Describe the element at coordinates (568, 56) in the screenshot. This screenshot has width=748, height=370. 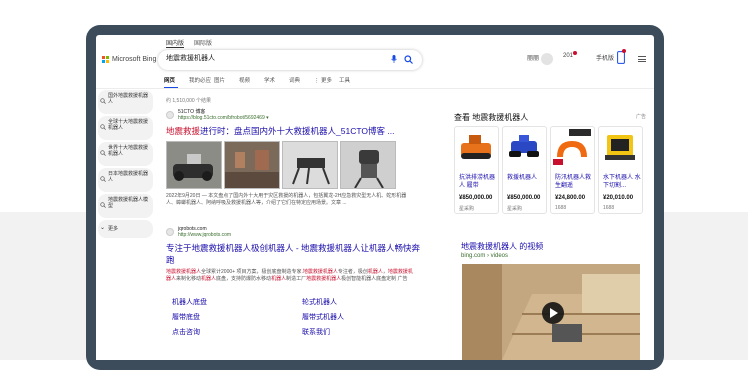
I see `rewards-points: 201` at that location.